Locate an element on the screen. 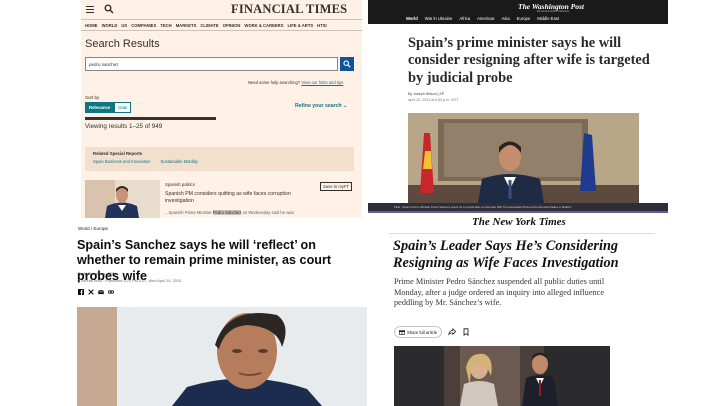 The height and width of the screenshot is (406, 723). related-tag-link: Sustainable Mobility is located at coordinates (179, 161).